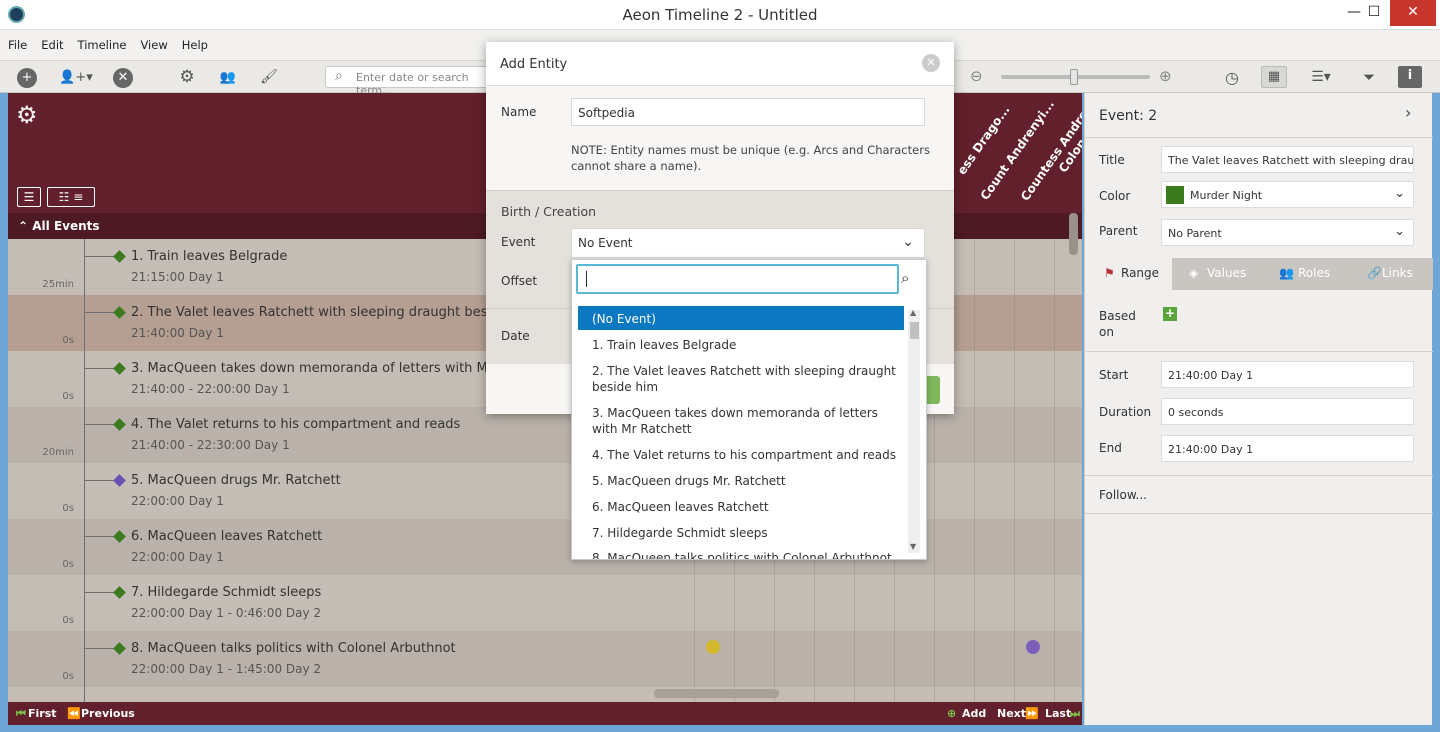  Describe the element at coordinates (100, 368) in the screenshot. I see `event-connector` at that location.